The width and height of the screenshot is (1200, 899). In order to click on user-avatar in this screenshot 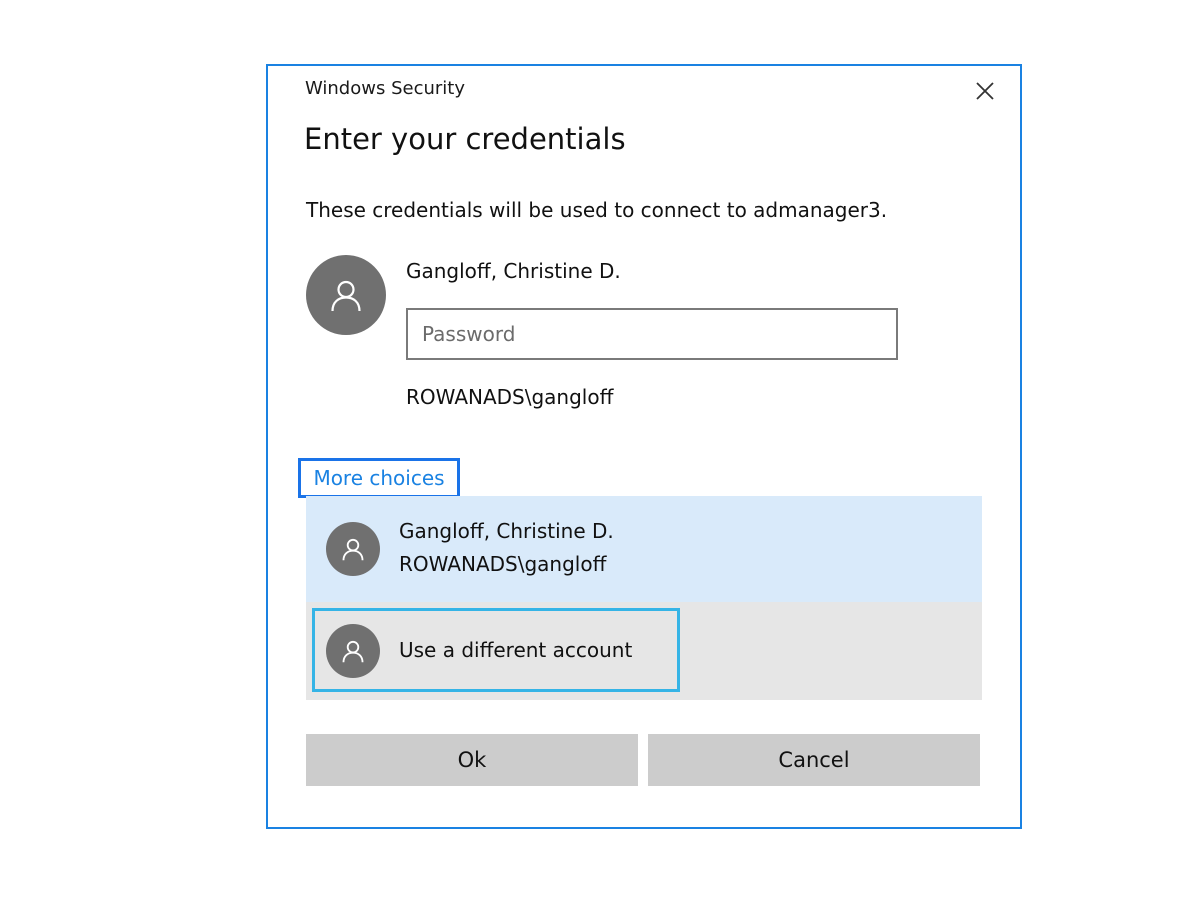, I will do `click(346, 295)`.